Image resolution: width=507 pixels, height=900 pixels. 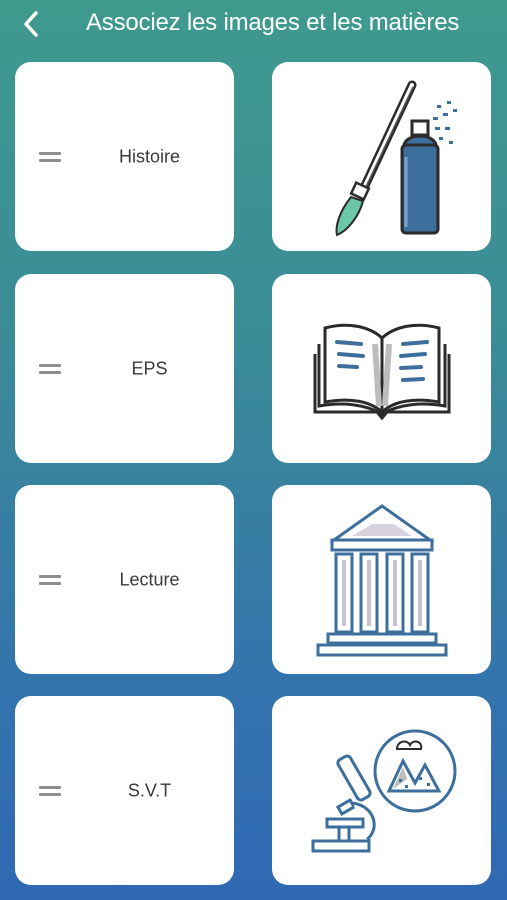 I want to click on microscope-mountains-icon, so click(x=383, y=790).